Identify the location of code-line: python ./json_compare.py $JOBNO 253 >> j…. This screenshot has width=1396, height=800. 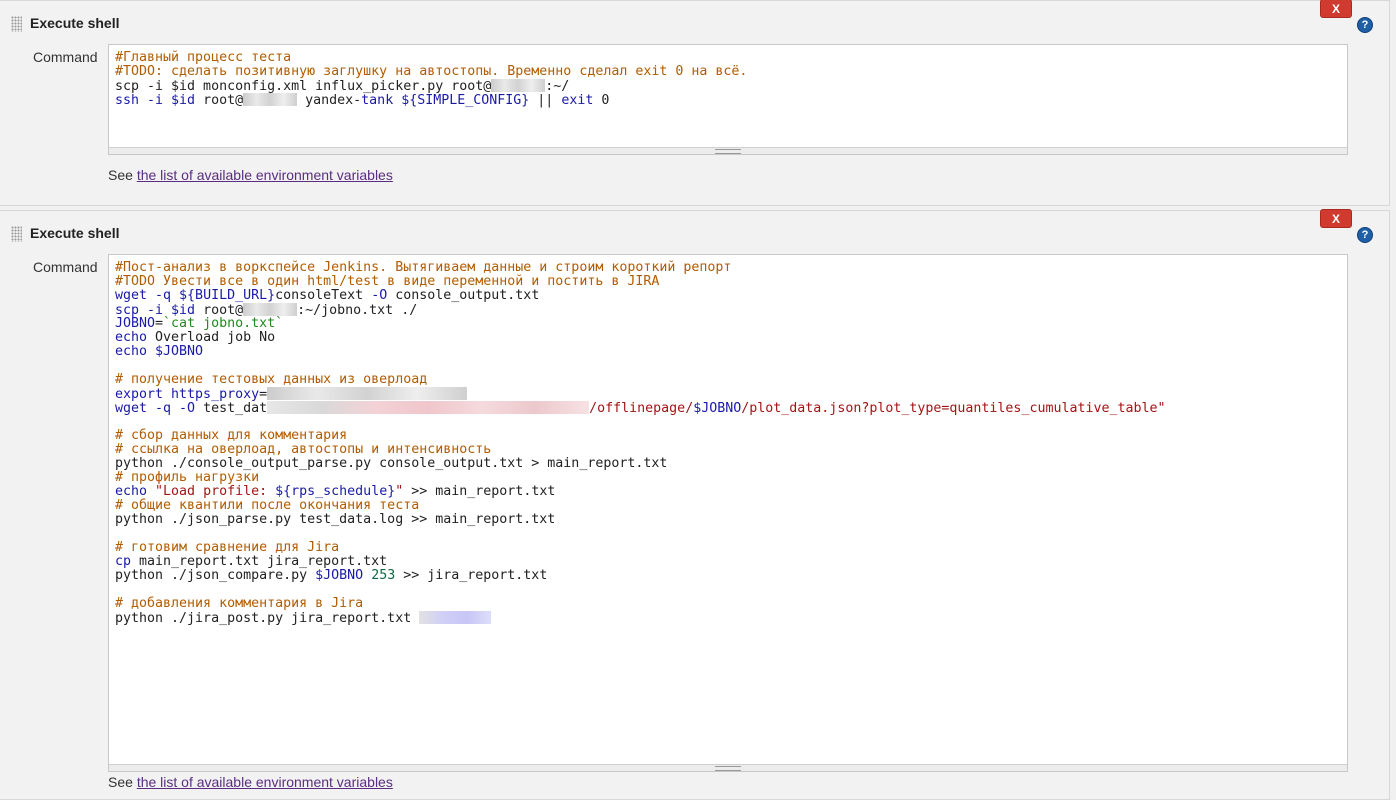
(731, 576).